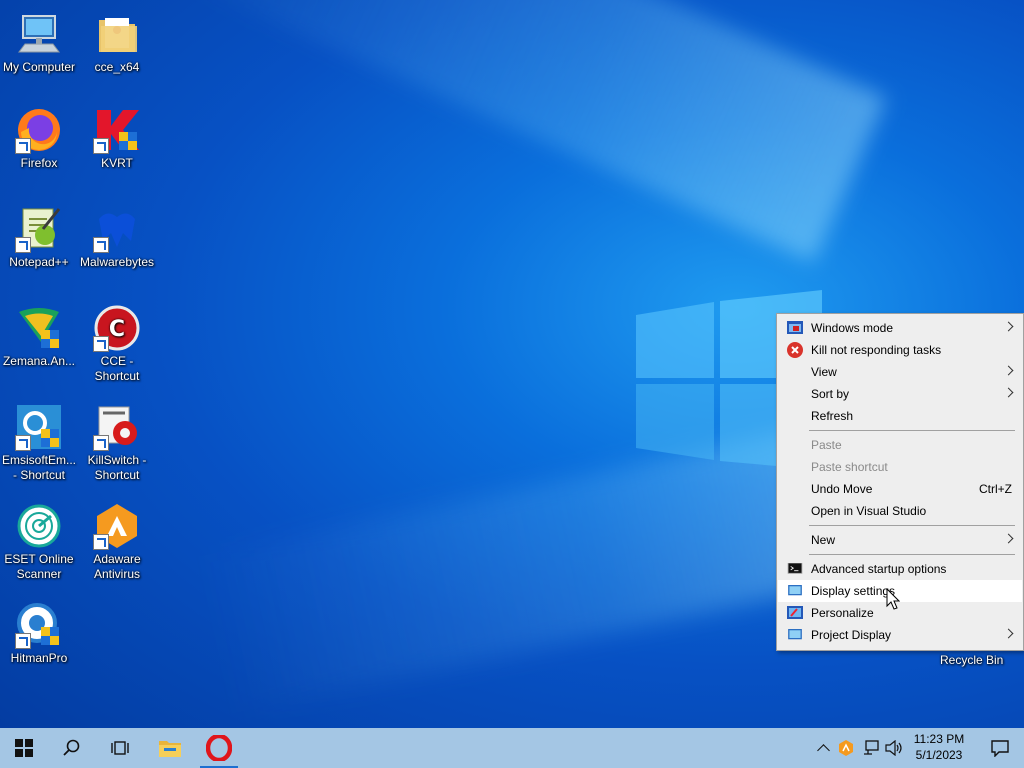 This screenshot has width=1024, height=768. Describe the element at coordinates (900, 635) in the screenshot. I see `menu-item-project-display: Project Display` at that location.